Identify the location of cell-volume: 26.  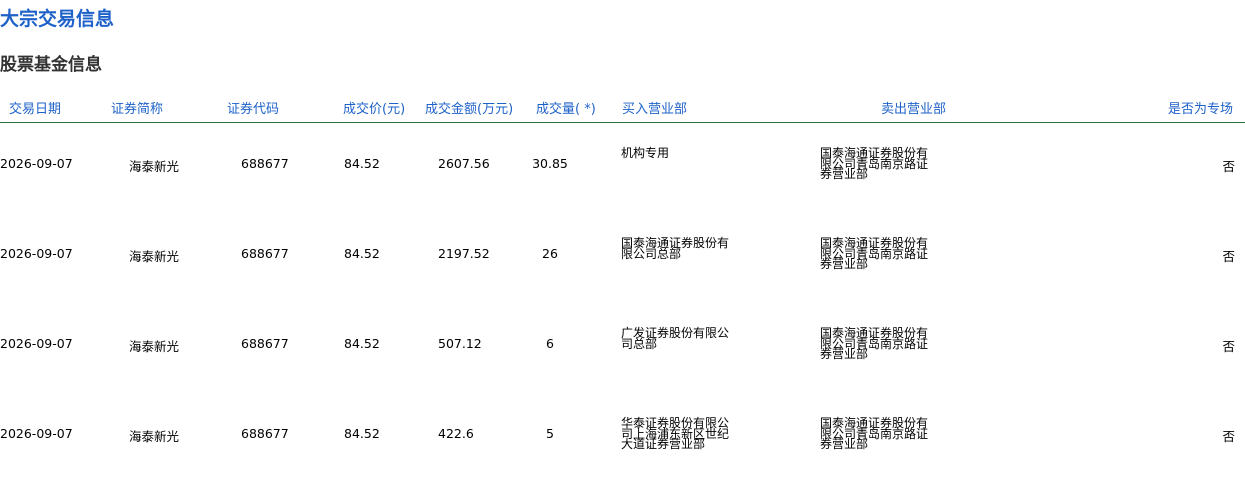
(550, 253).